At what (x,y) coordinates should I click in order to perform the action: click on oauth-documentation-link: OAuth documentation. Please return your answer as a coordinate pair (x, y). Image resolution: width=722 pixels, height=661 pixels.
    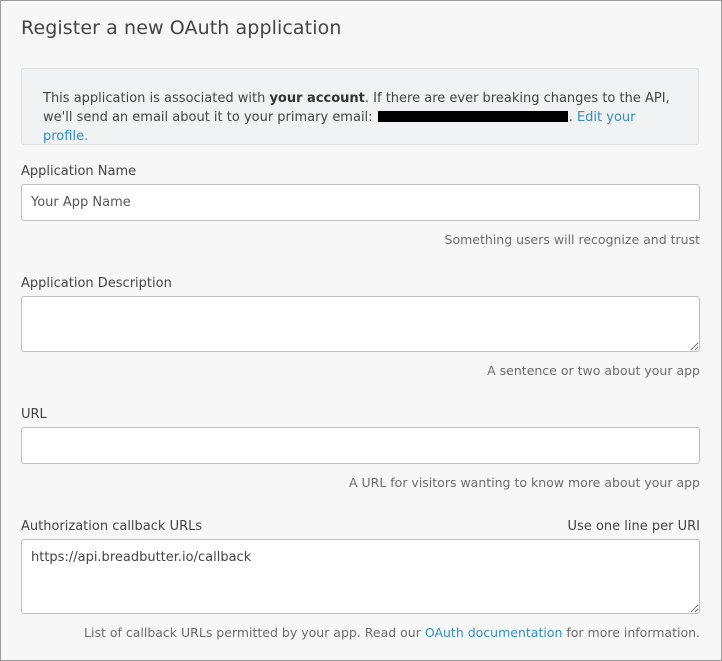
    Looking at the image, I should click on (494, 632).